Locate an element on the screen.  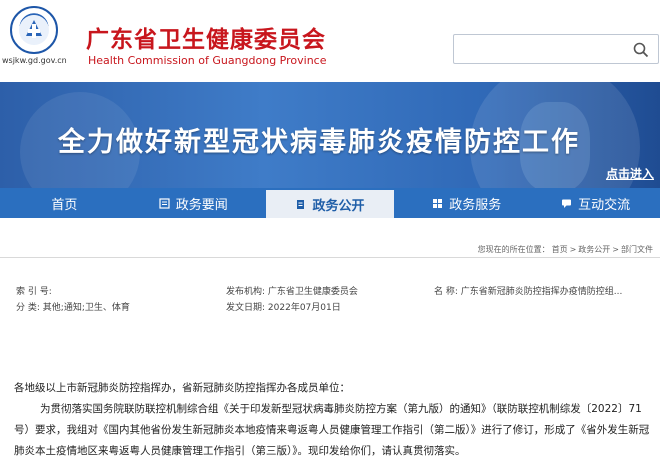
breadcrumb-item-open-government: 政务公开 is located at coordinates (594, 249).